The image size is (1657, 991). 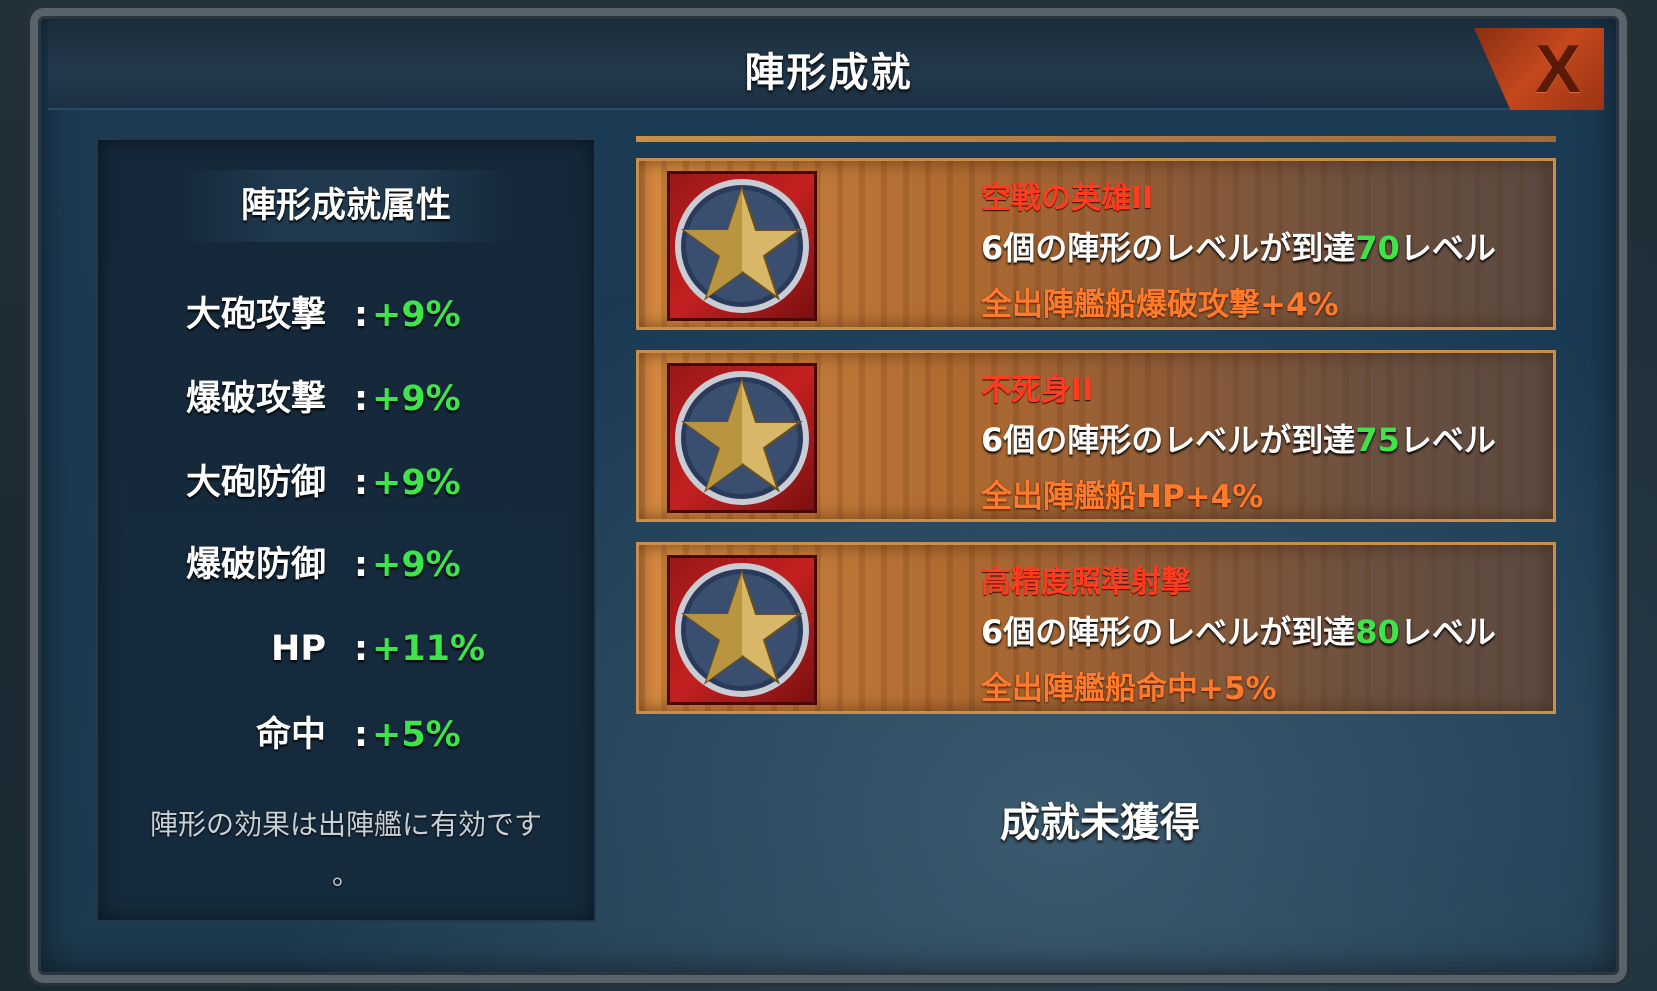 What do you see at coordinates (1122, 497) in the screenshot?
I see `achievement-reward: 全出陣艦船HP+4%` at bounding box center [1122, 497].